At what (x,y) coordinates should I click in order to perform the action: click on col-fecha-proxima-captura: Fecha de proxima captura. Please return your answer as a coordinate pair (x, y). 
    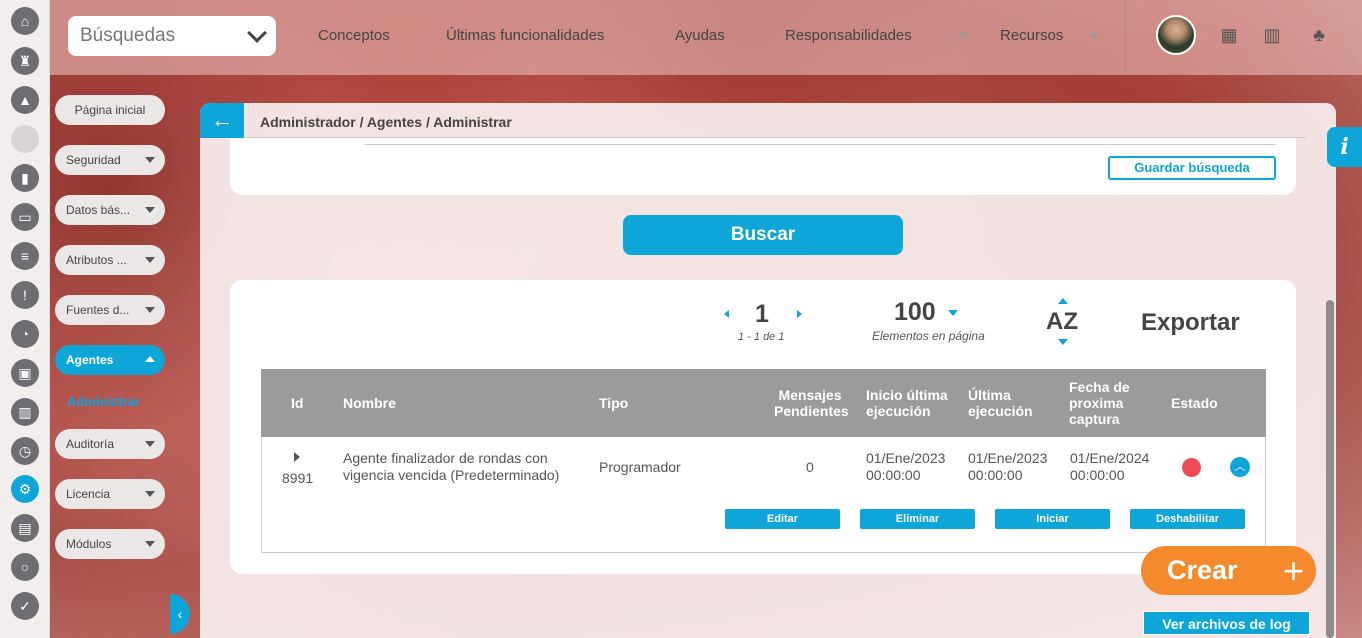
    Looking at the image, I should click on (1099, 403).